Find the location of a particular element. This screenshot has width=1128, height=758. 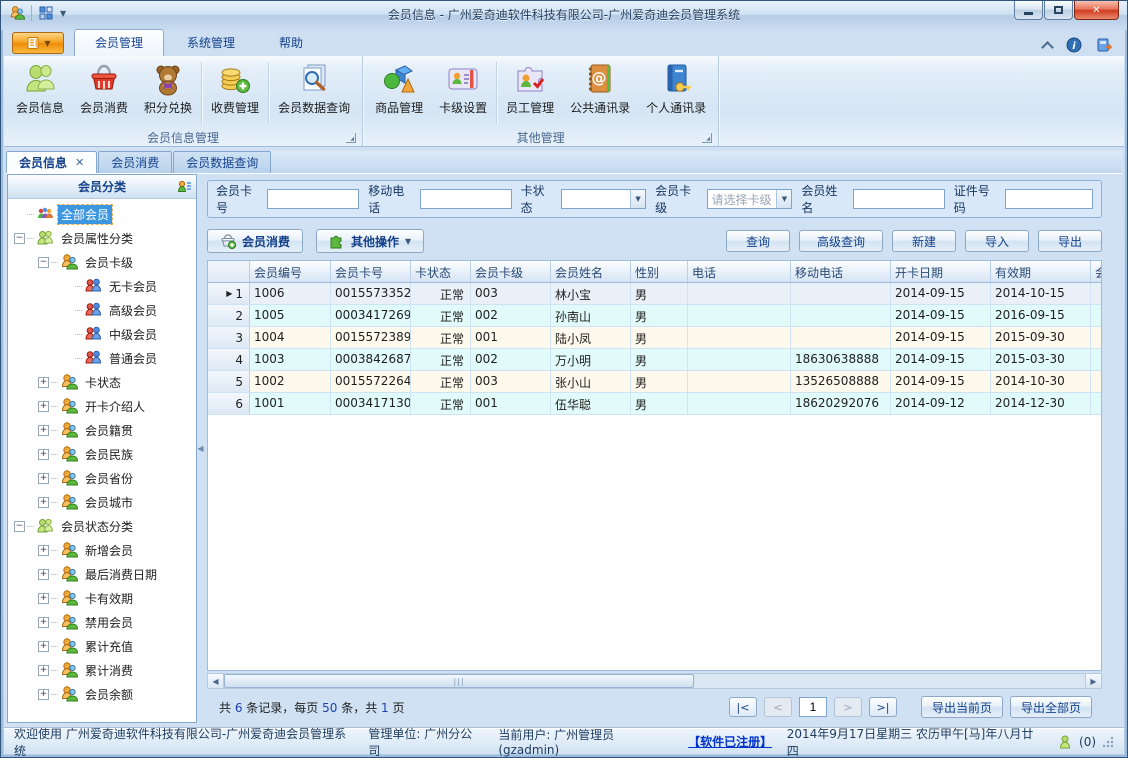

grid-cell: 1004 is located at coordinates (290, 337).